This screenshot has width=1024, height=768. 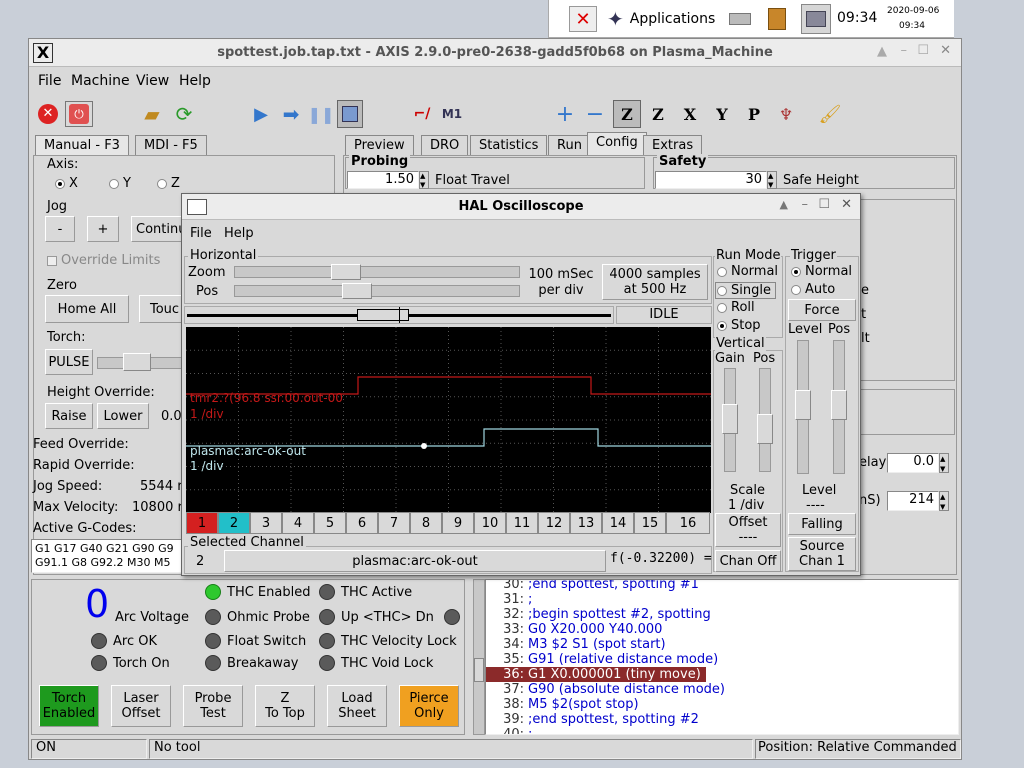 I want to click on close-window-icon: ✕, so click(x=945, y=50).